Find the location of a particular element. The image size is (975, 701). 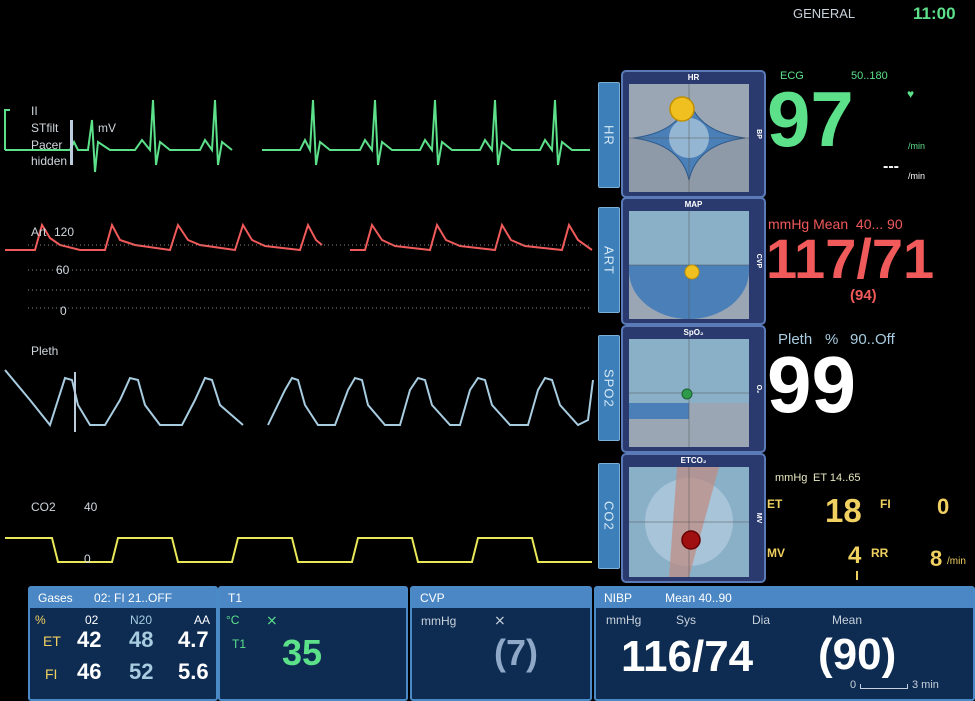

gases-et-o2: 42 is located at coordinates (89, 639).